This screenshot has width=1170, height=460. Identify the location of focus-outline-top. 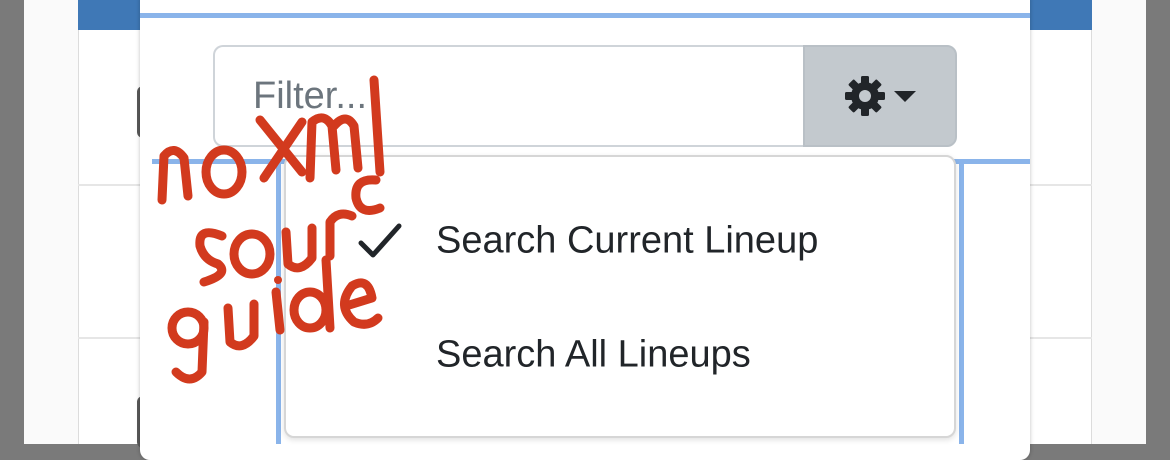
(585, 15).